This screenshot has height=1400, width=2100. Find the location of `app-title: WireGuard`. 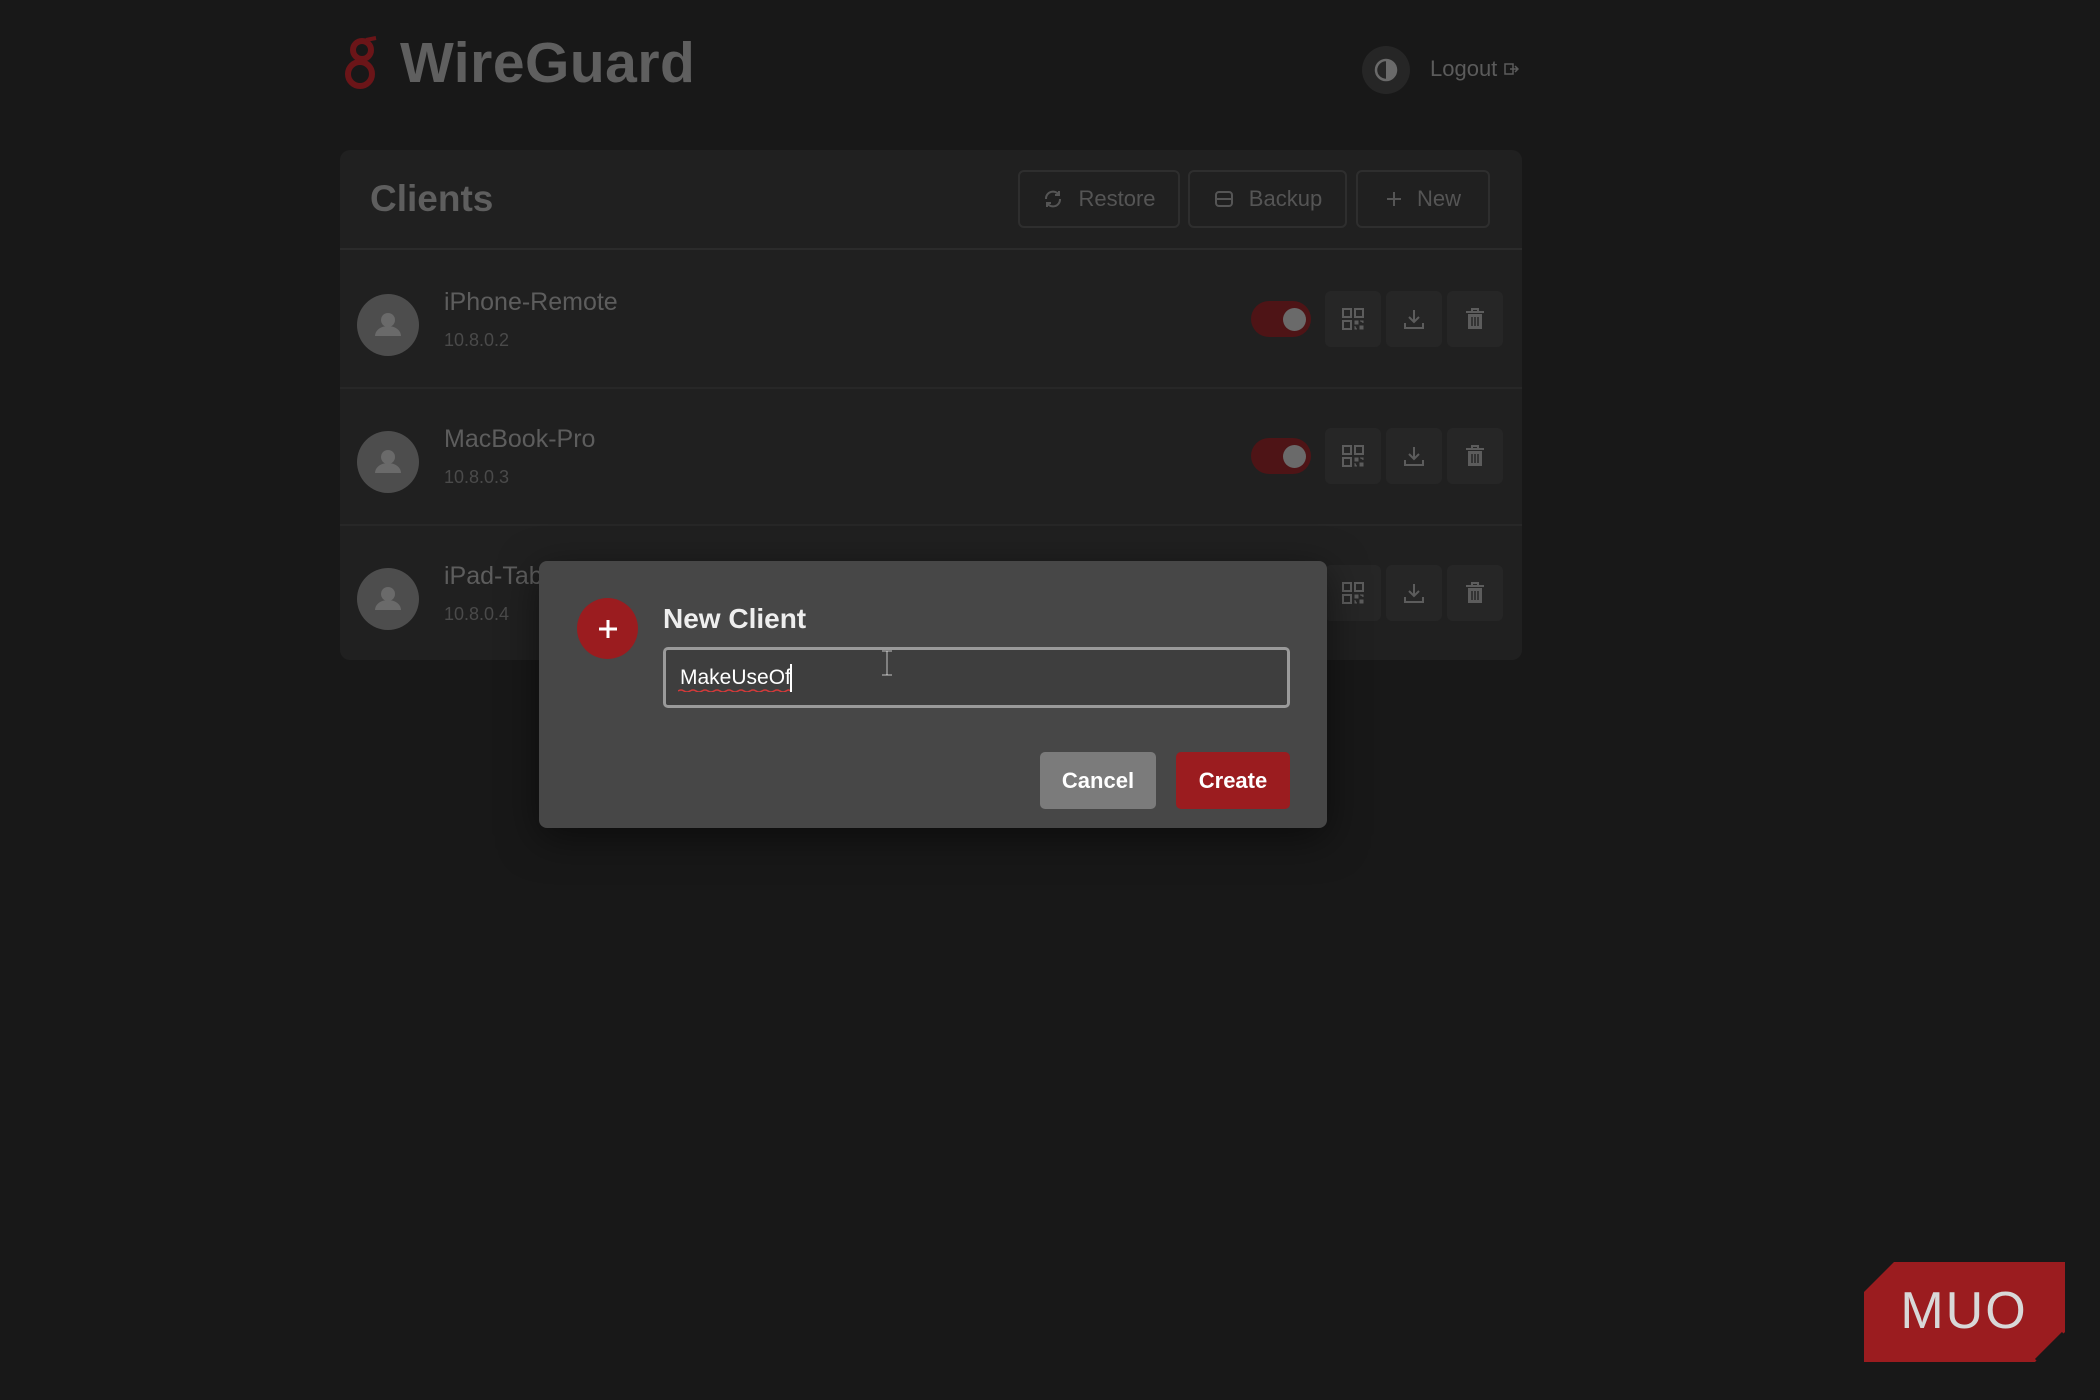

app-title: WireGuard is located at coordinates (548, 63).